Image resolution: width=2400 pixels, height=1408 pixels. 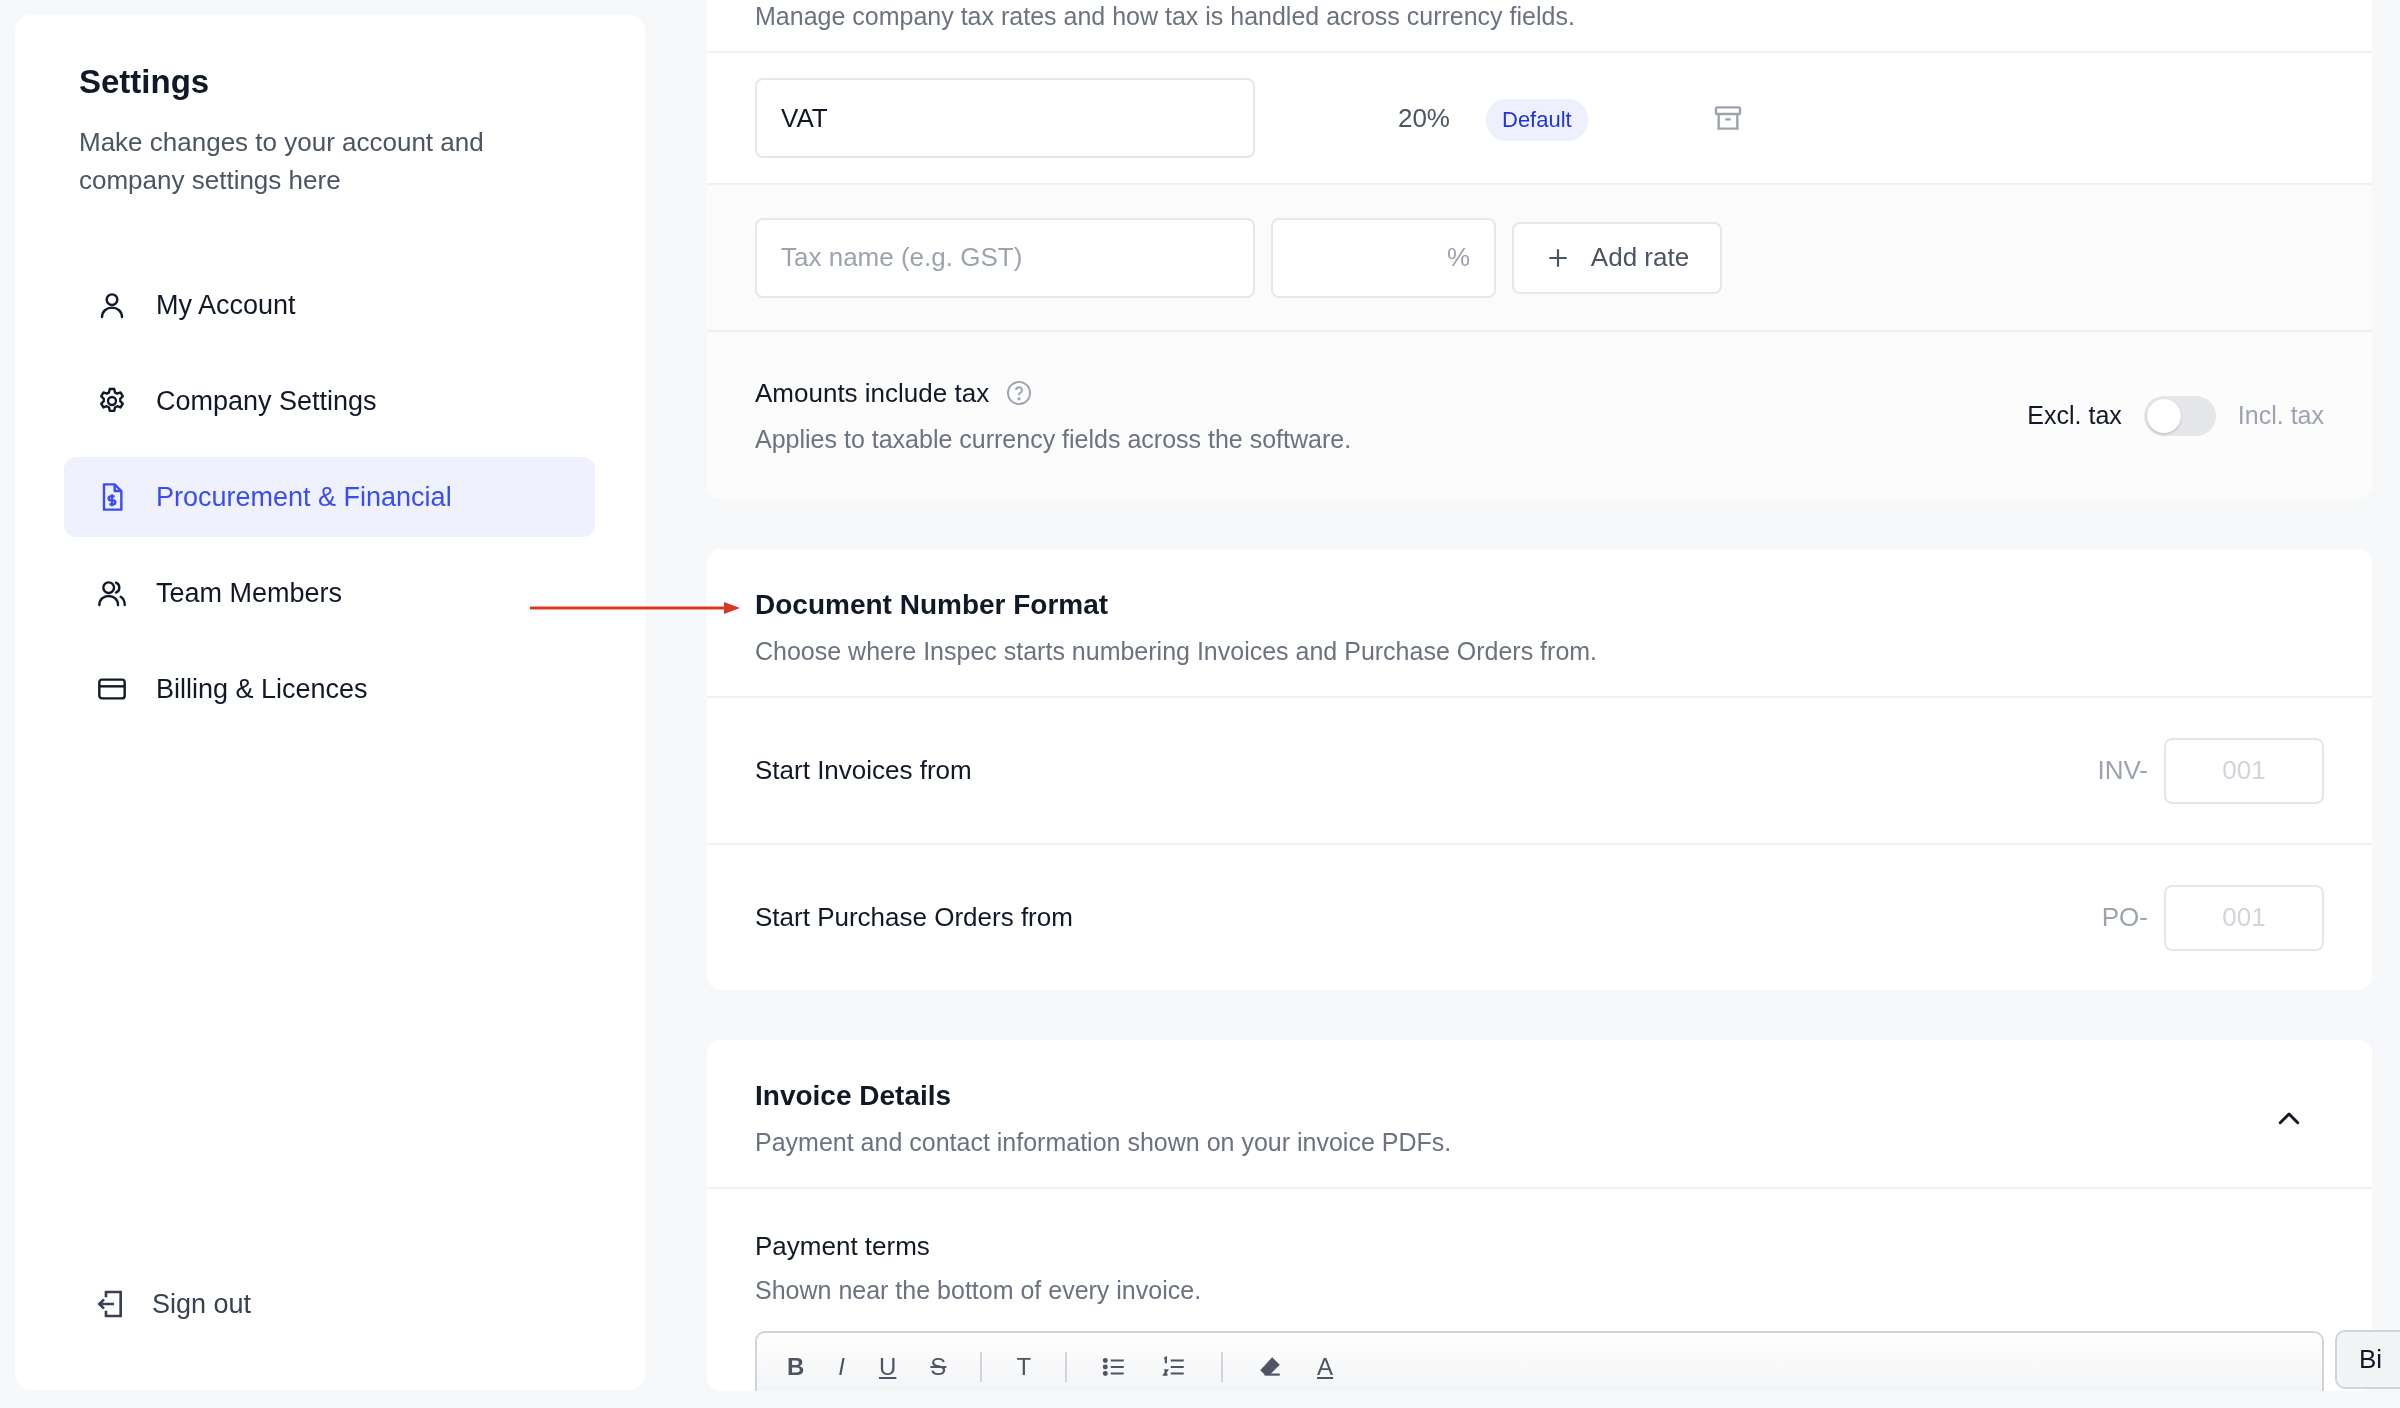 I want to click on number-prefix: PO-, so click(x=2124, y=917).